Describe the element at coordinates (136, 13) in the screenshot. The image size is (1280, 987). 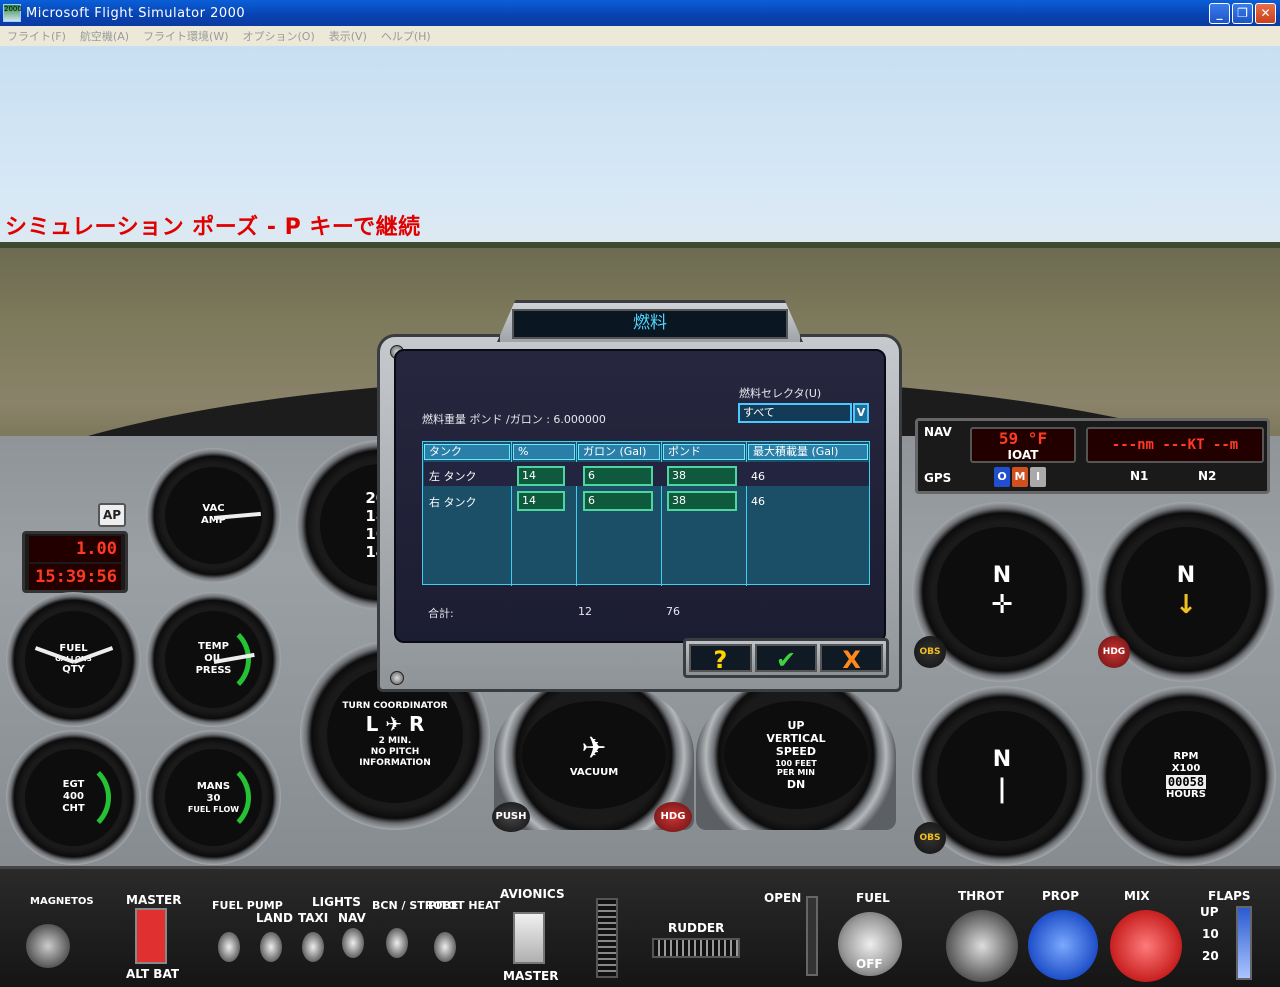
I see `window-title: Microsoft Flight Simulator 2000` at that location.